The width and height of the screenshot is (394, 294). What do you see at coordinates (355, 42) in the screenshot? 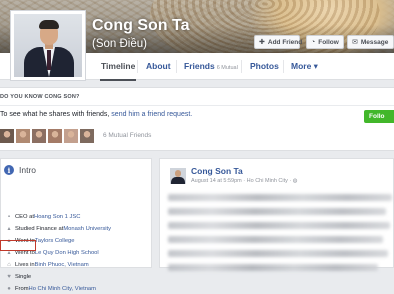
I see `messenger-icon: ✉` at bounding box center [355, 42].